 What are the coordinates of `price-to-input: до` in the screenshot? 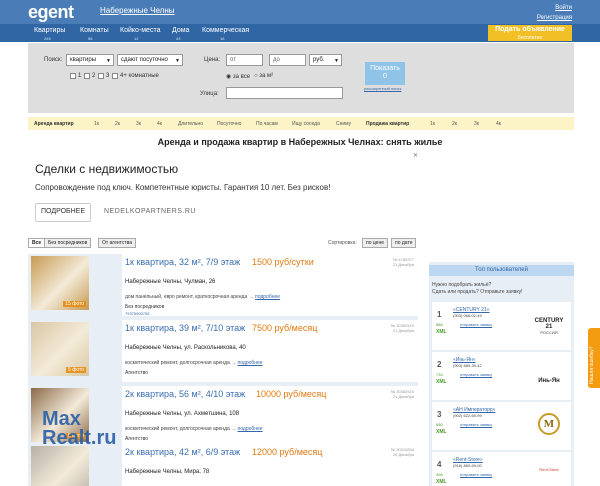 It's located at (287, 60).